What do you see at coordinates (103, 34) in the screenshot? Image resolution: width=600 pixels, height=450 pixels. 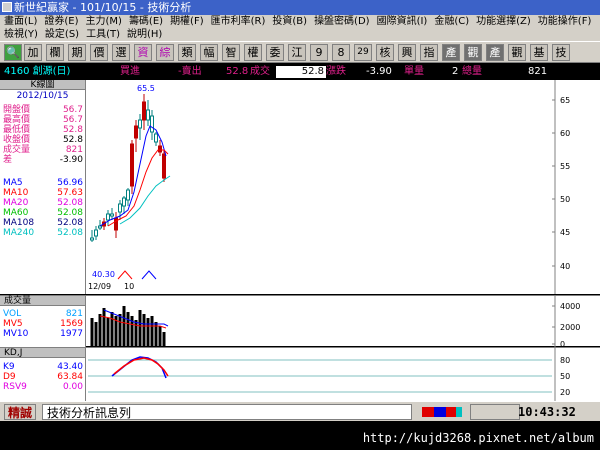 I see `menu-item-row2-2: 工具(T)` at bounding box center [103, 34].